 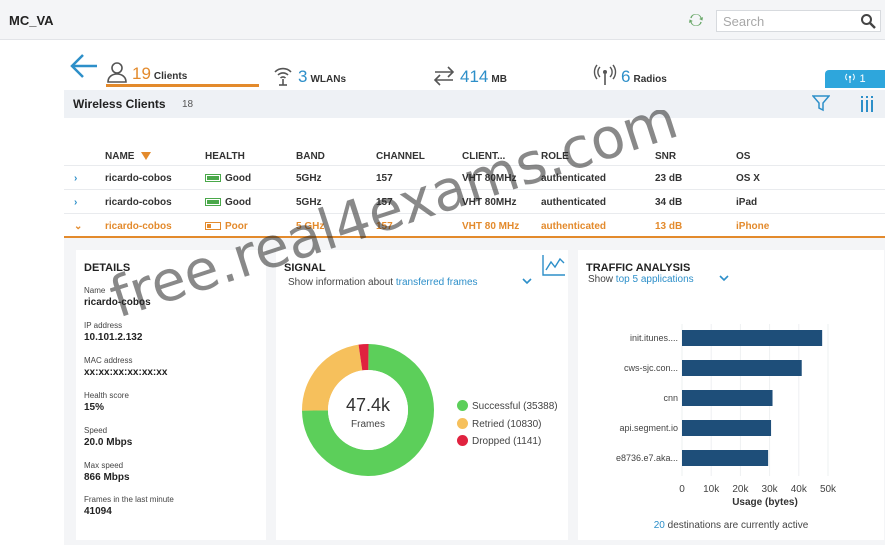 I want to click on tab-radios: 6 Radios, so click(x=630, y=69).